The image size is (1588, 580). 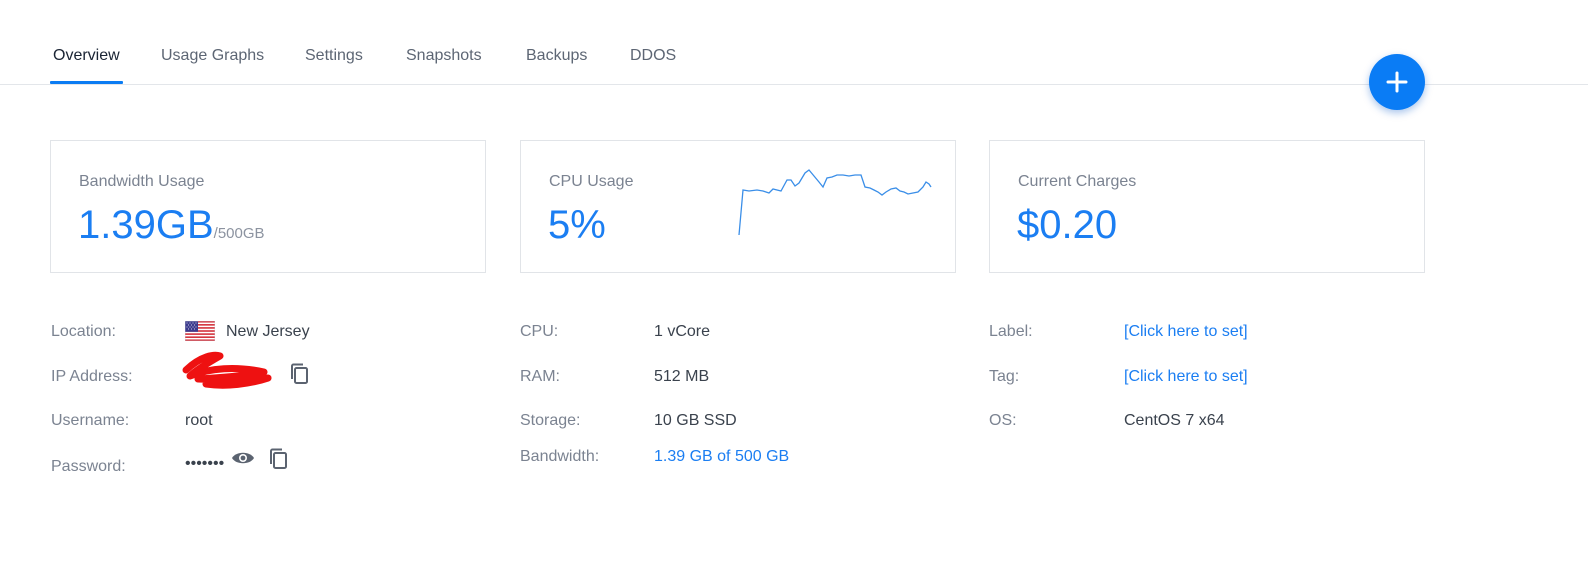 What do you see at coordinates (268, 206) in the screenshot?
I see `bandwidth-usage-card: Bandwidth Usage 1.39GB/500GB` at bounding box center [268, 206].